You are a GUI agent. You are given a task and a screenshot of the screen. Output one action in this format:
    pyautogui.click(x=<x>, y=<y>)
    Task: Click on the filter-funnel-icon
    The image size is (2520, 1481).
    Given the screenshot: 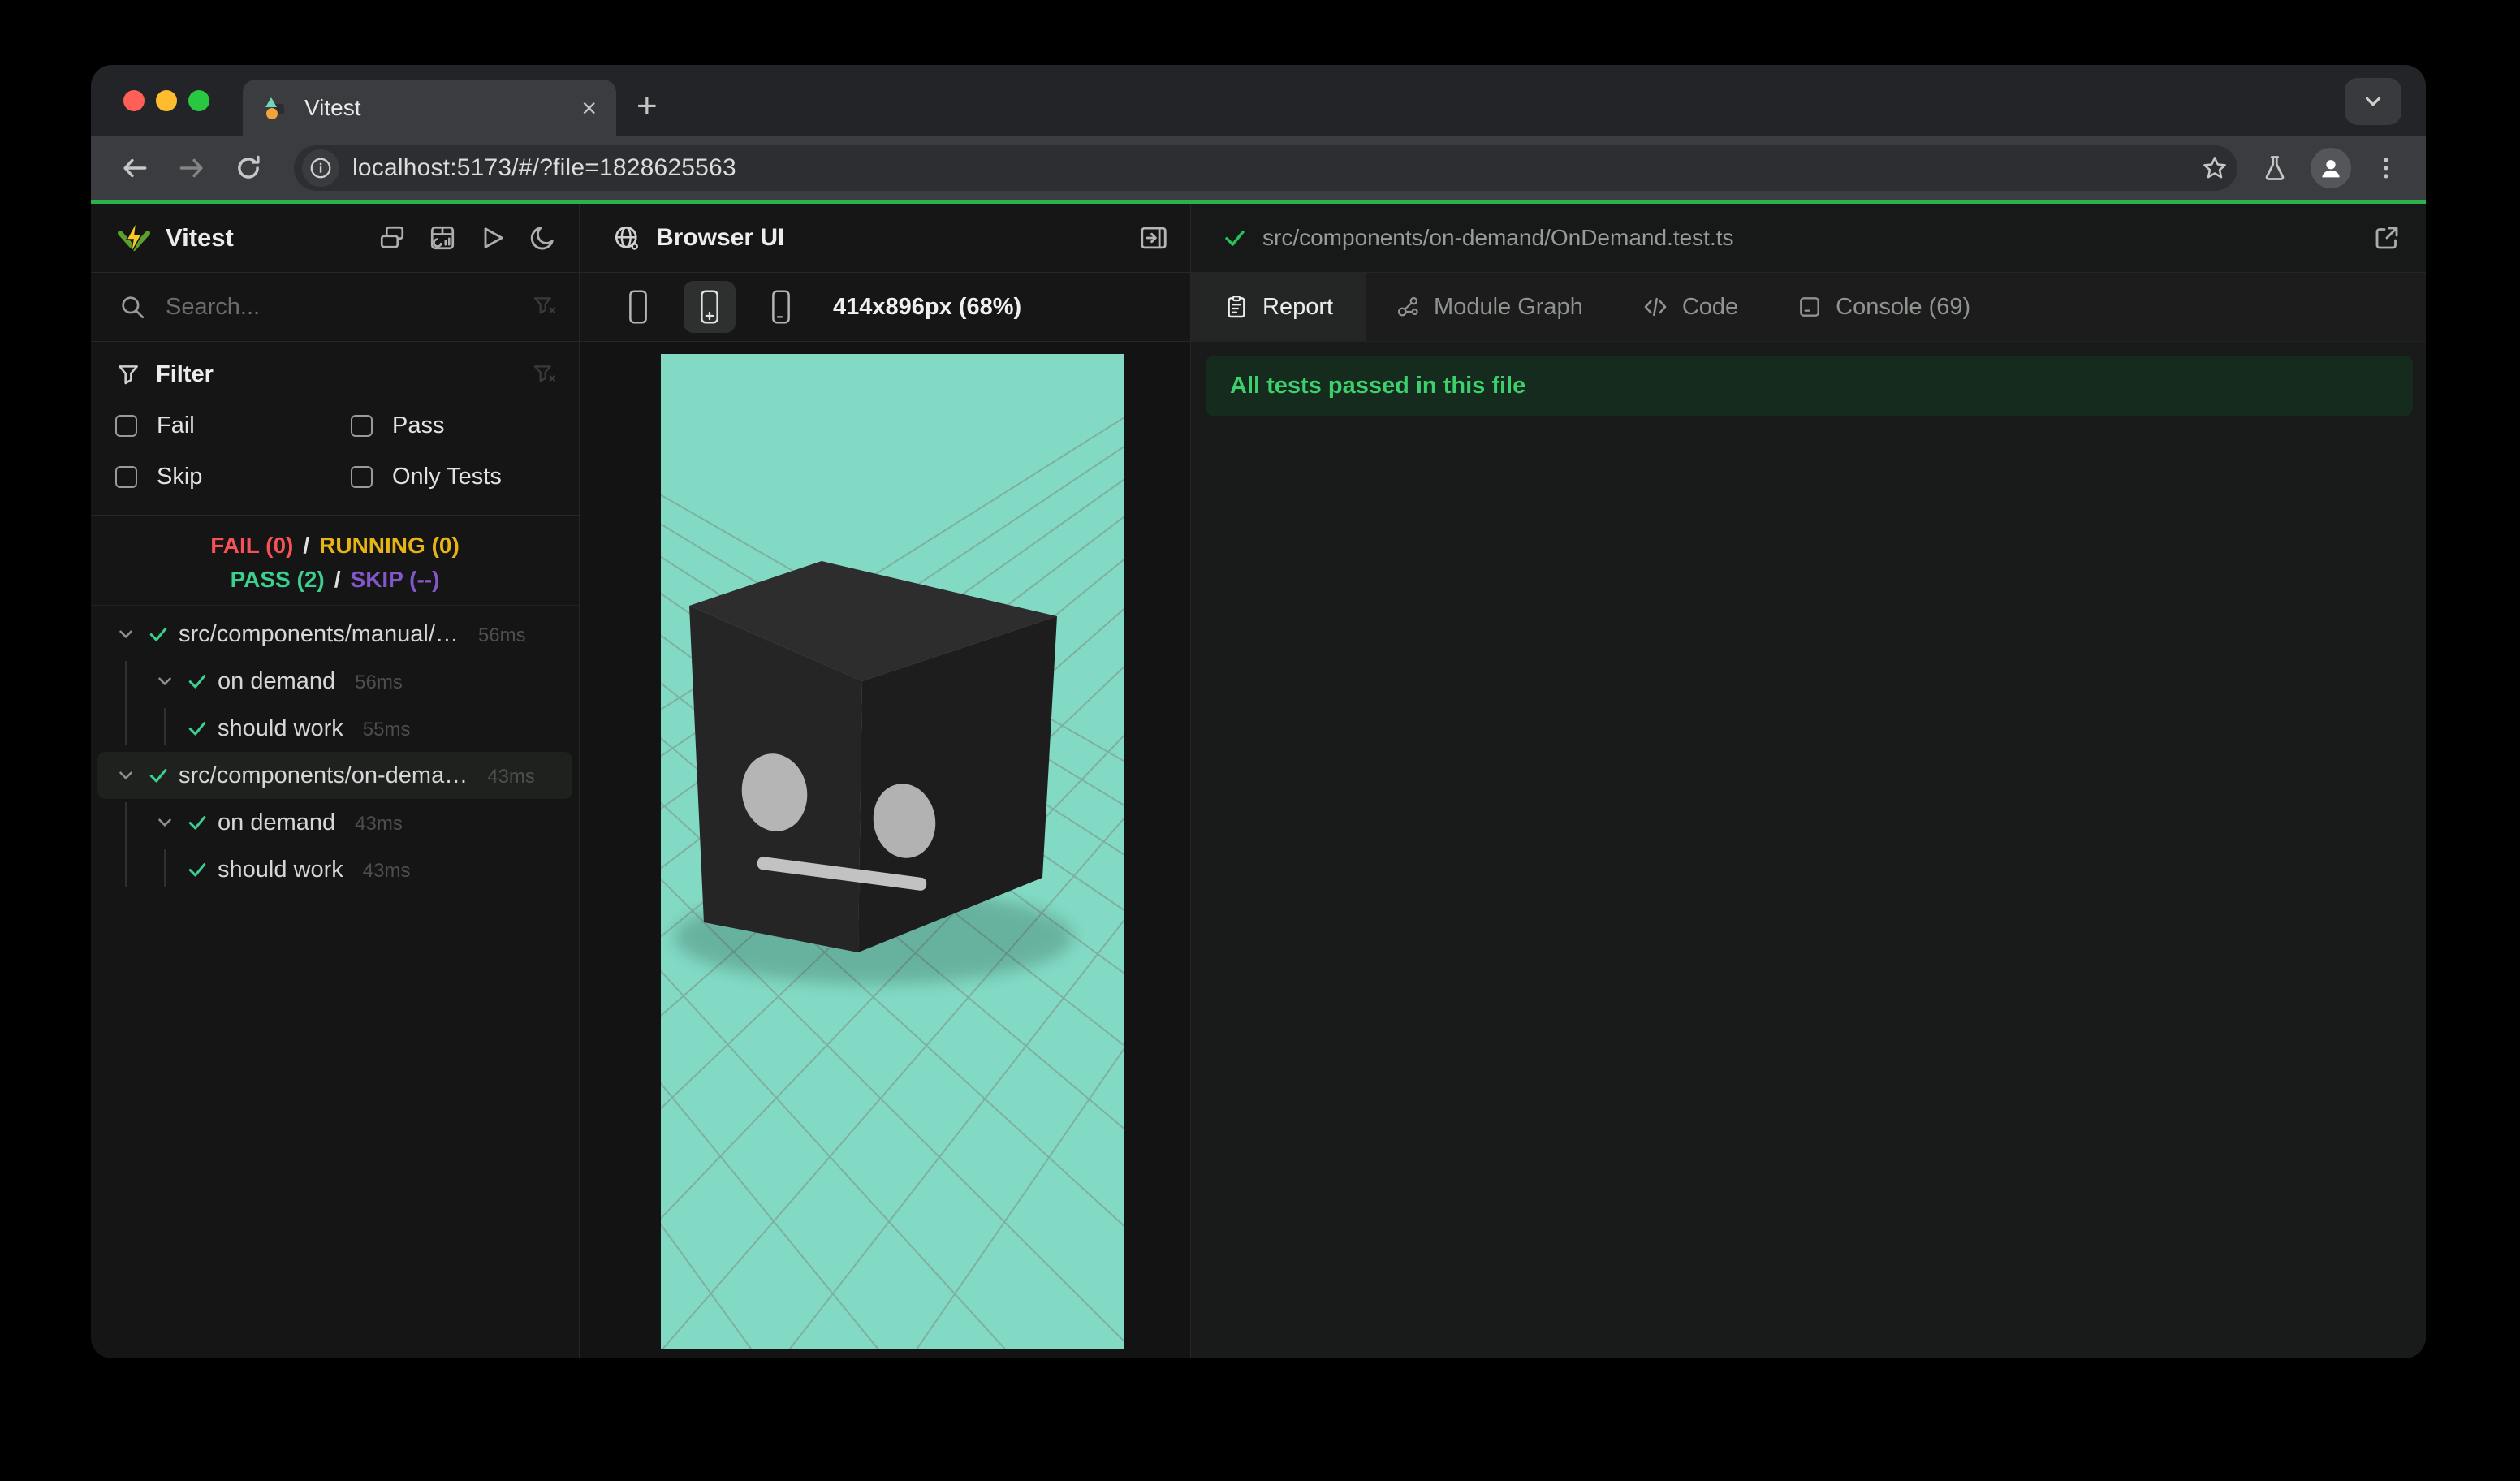 What is the action you would take?
    pyautogui.click(x=128, y=375)
    